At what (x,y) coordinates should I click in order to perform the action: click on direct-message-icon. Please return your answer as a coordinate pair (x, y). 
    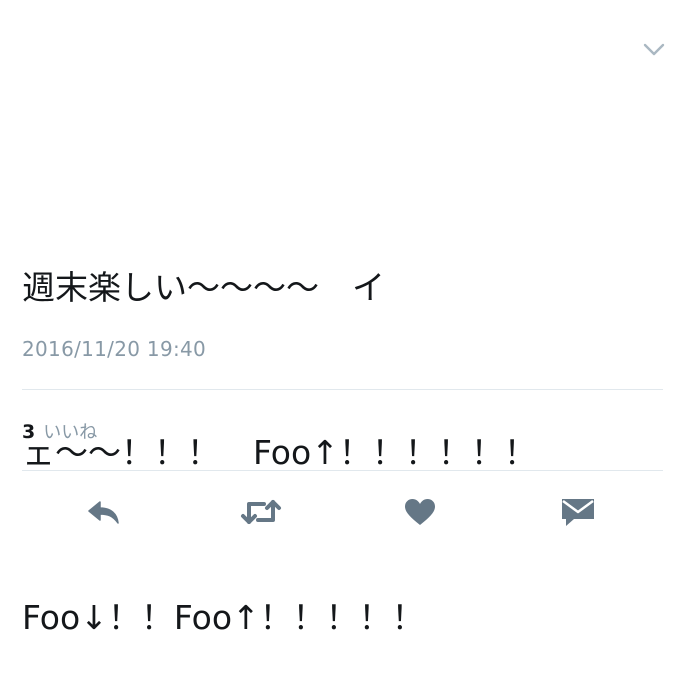
    Looking at the image, I should click on (578, 512).